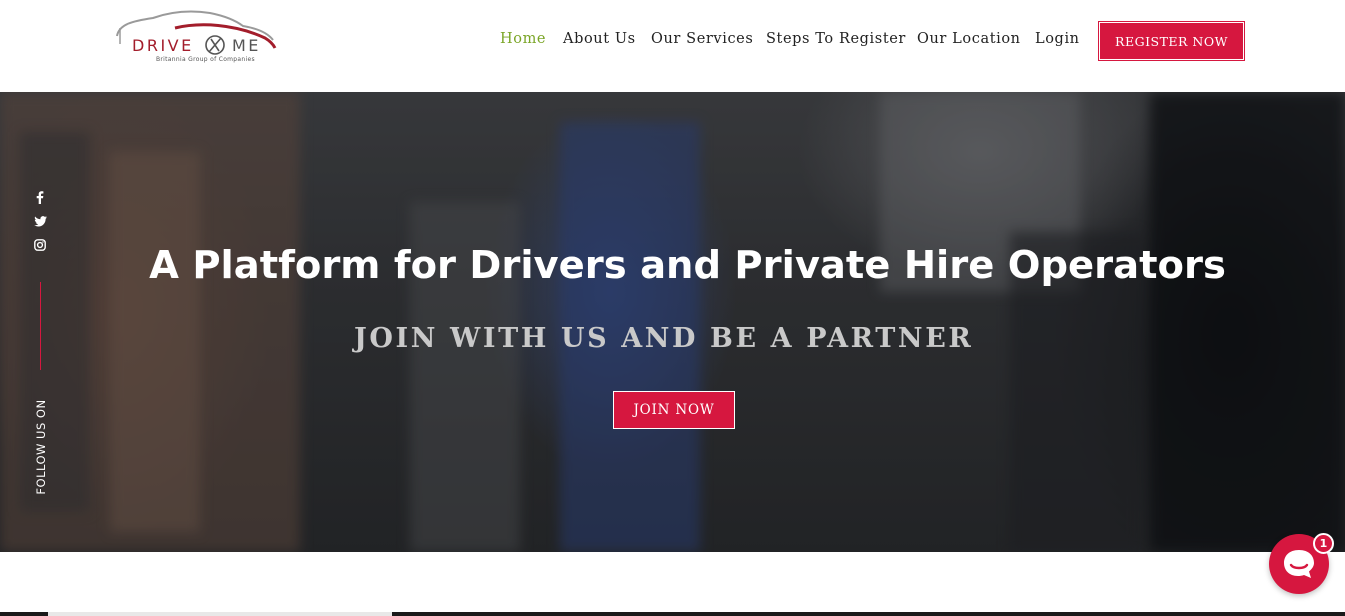 Image resolution: width=1345 pixels, height=616 pixels. What do you see at coordinates (702, 39) in the screenshot?
I see `nav-our-services: Our Services` at bounding box center [702, 39].